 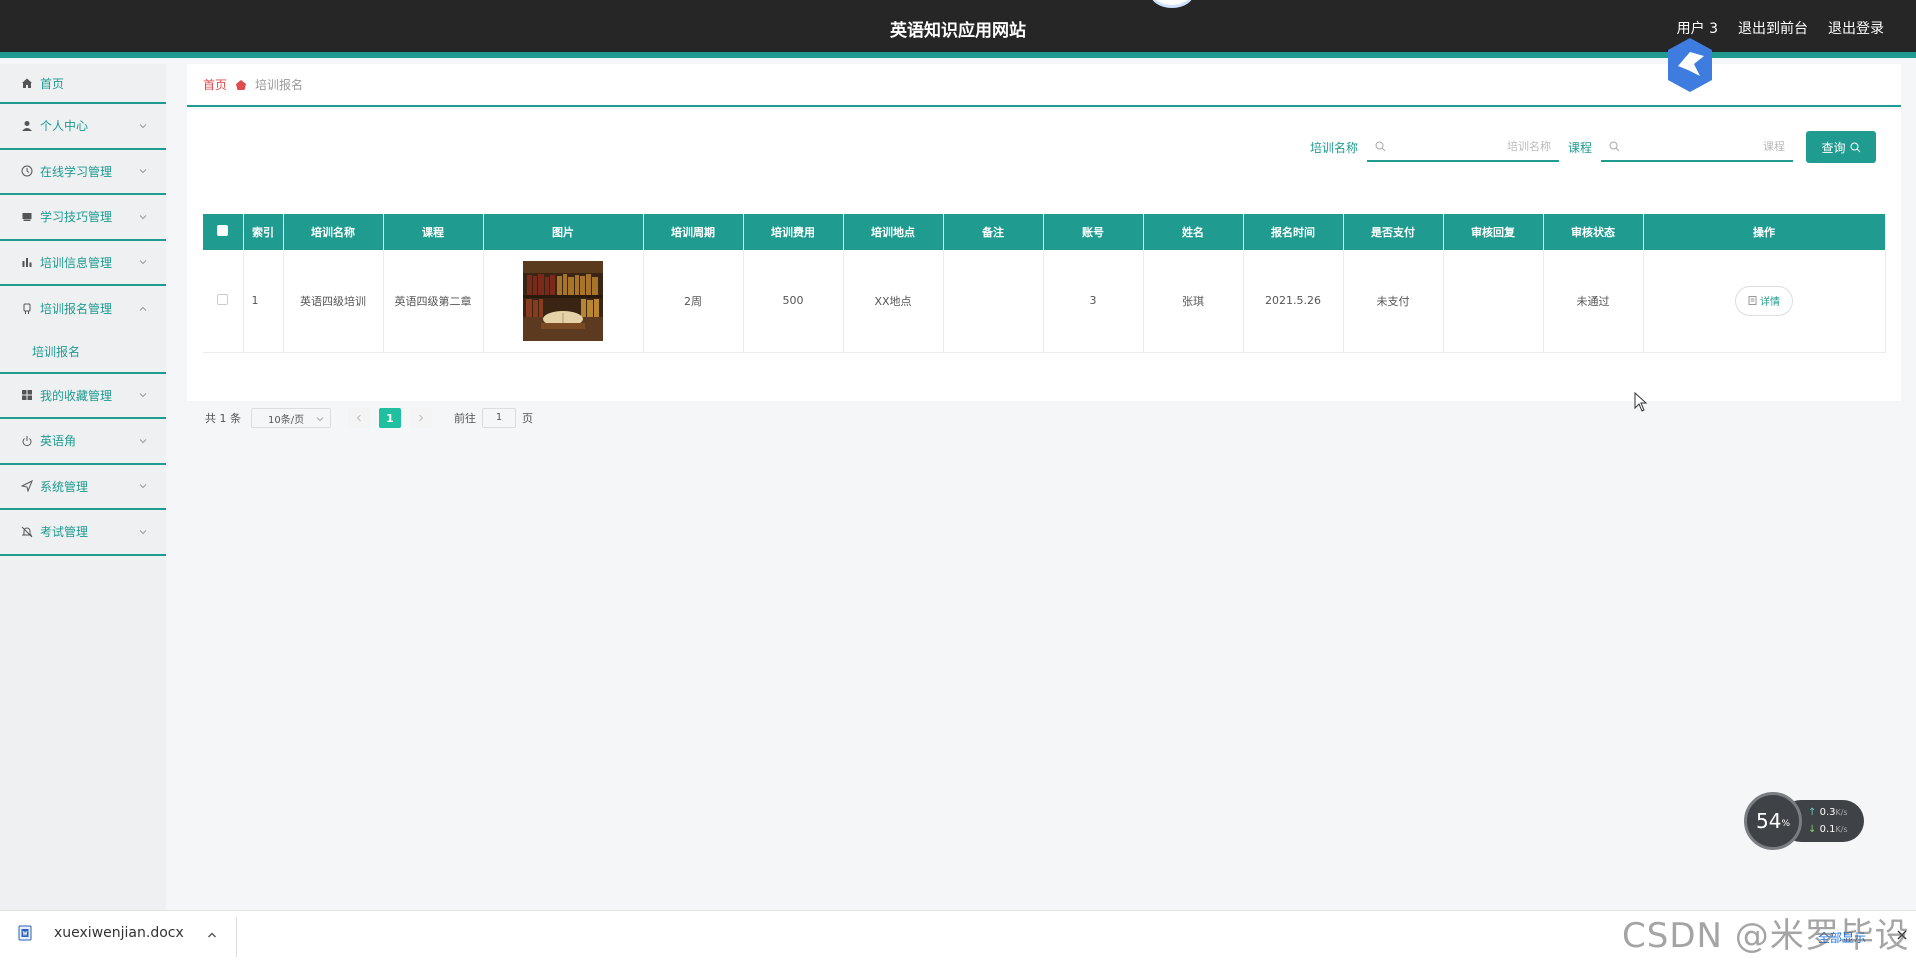 I want to click on sidebar-item-favorites: 我的收藏管理, so click(x=83, y=396).